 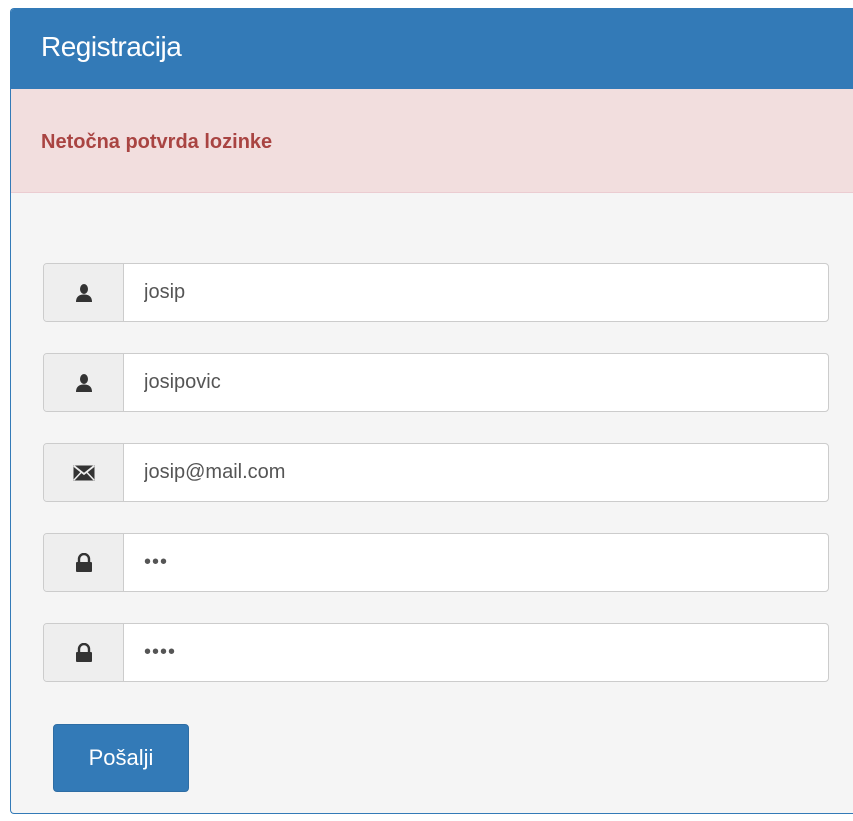 I want to click on envelope-icon, so click(x=84, y=472).